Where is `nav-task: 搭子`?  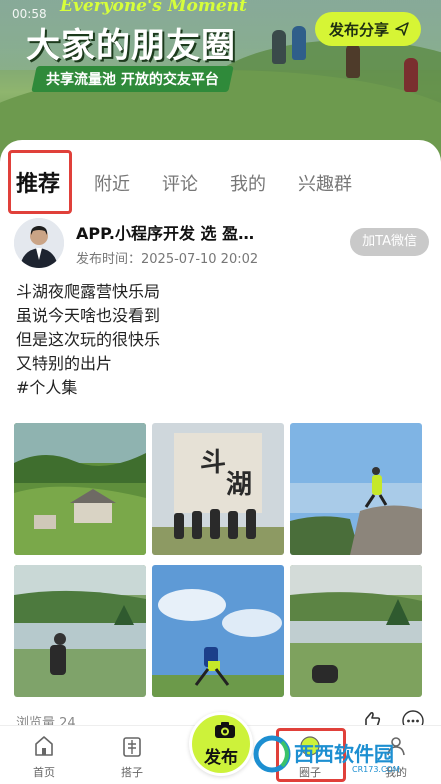
nav-task: 搭子 is located at coordinates (132, 757).